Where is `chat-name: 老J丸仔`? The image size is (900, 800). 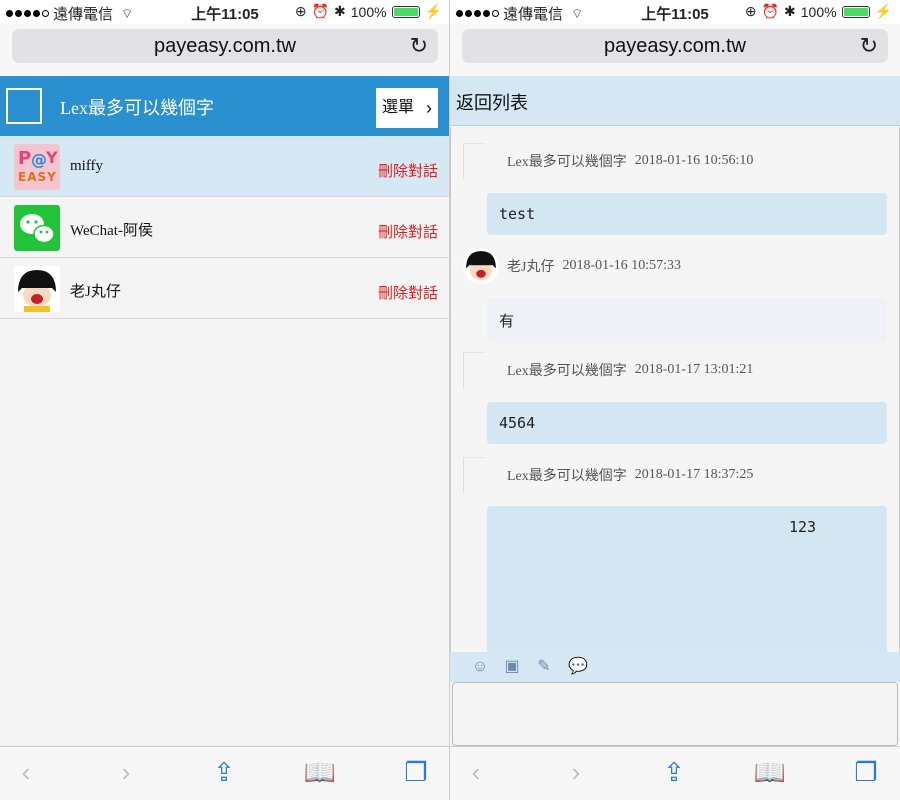 chat-name: 老J丸仔 is located at coordinates (95, 292).